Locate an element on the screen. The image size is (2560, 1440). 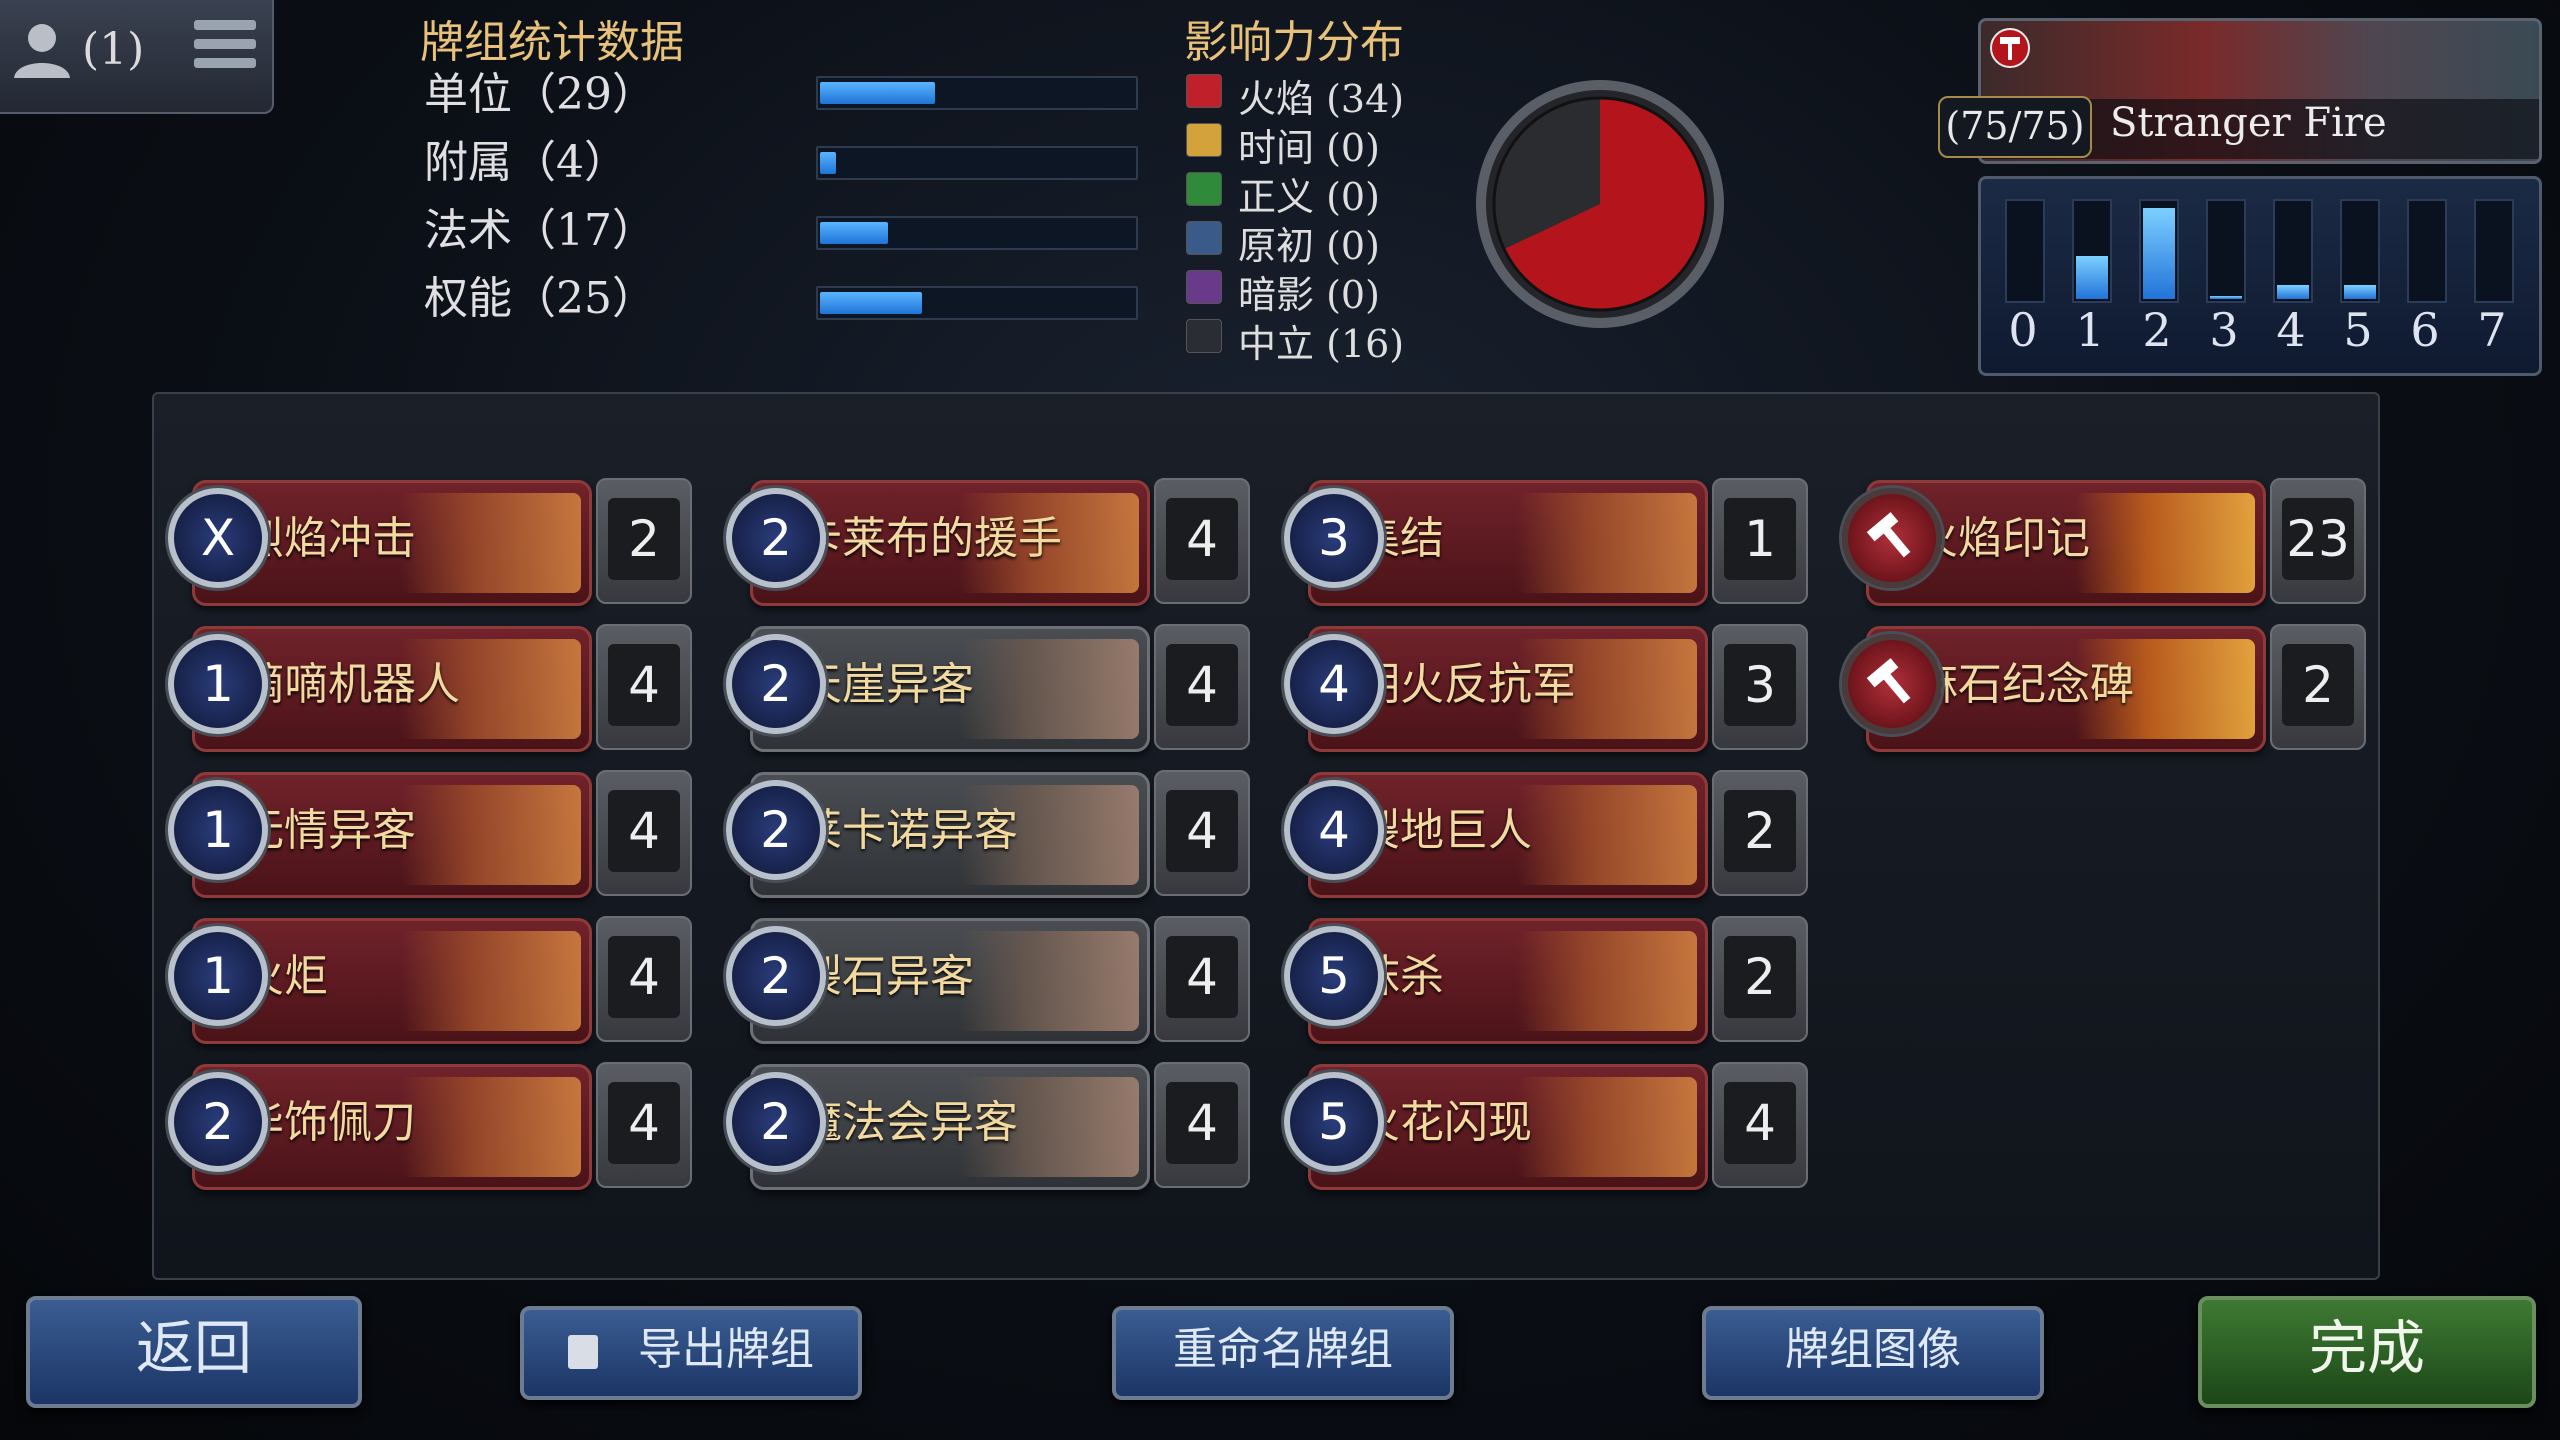
card-row: 裂石异客 2 4 is located at coordinates (988, 977).